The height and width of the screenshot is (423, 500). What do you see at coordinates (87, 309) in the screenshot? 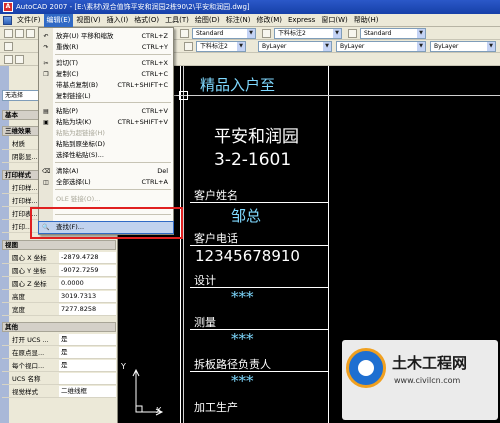
I see `property-value: 7277.8258` at bounding box center [87, 309].